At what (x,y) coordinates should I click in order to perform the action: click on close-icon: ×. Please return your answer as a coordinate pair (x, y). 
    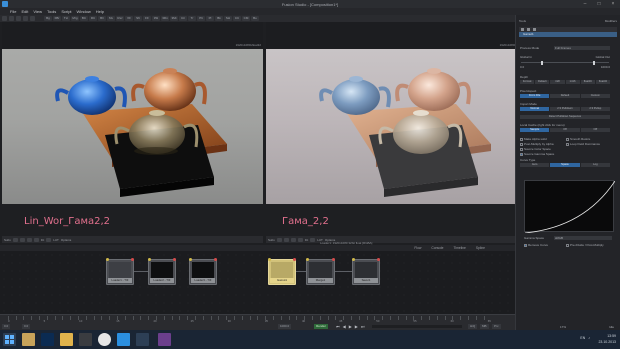
    Looking at the image, I should click on (613, 4).